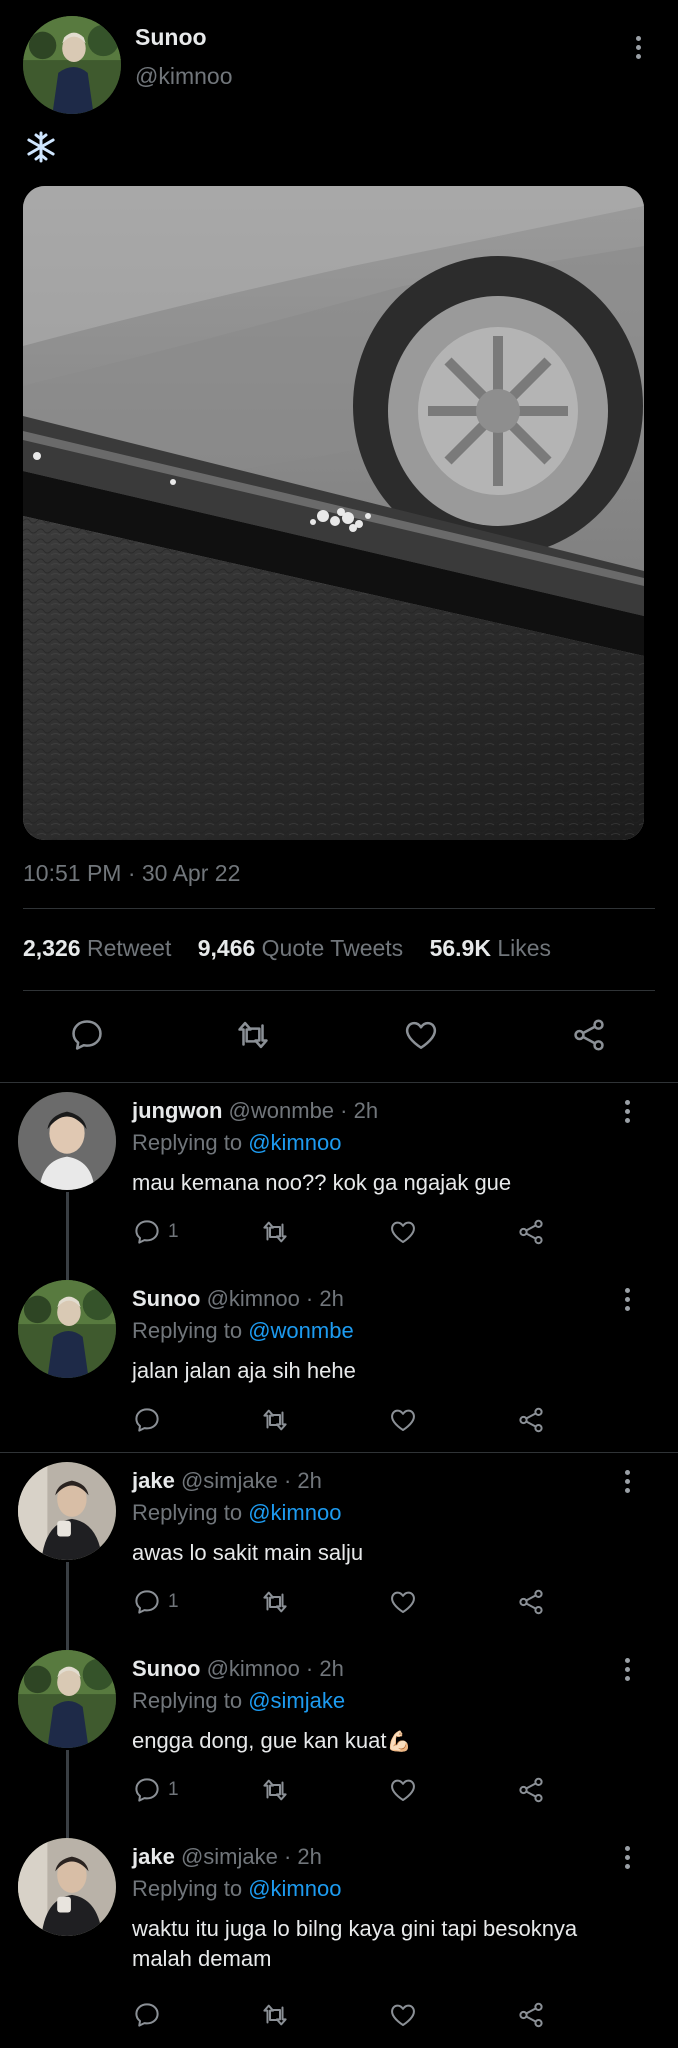 Image resolution: width=678 pixels, height=2048 pixels. Describe the element at coordinates (72, 65) in the screenshot. I see `author-avatar` at that location.